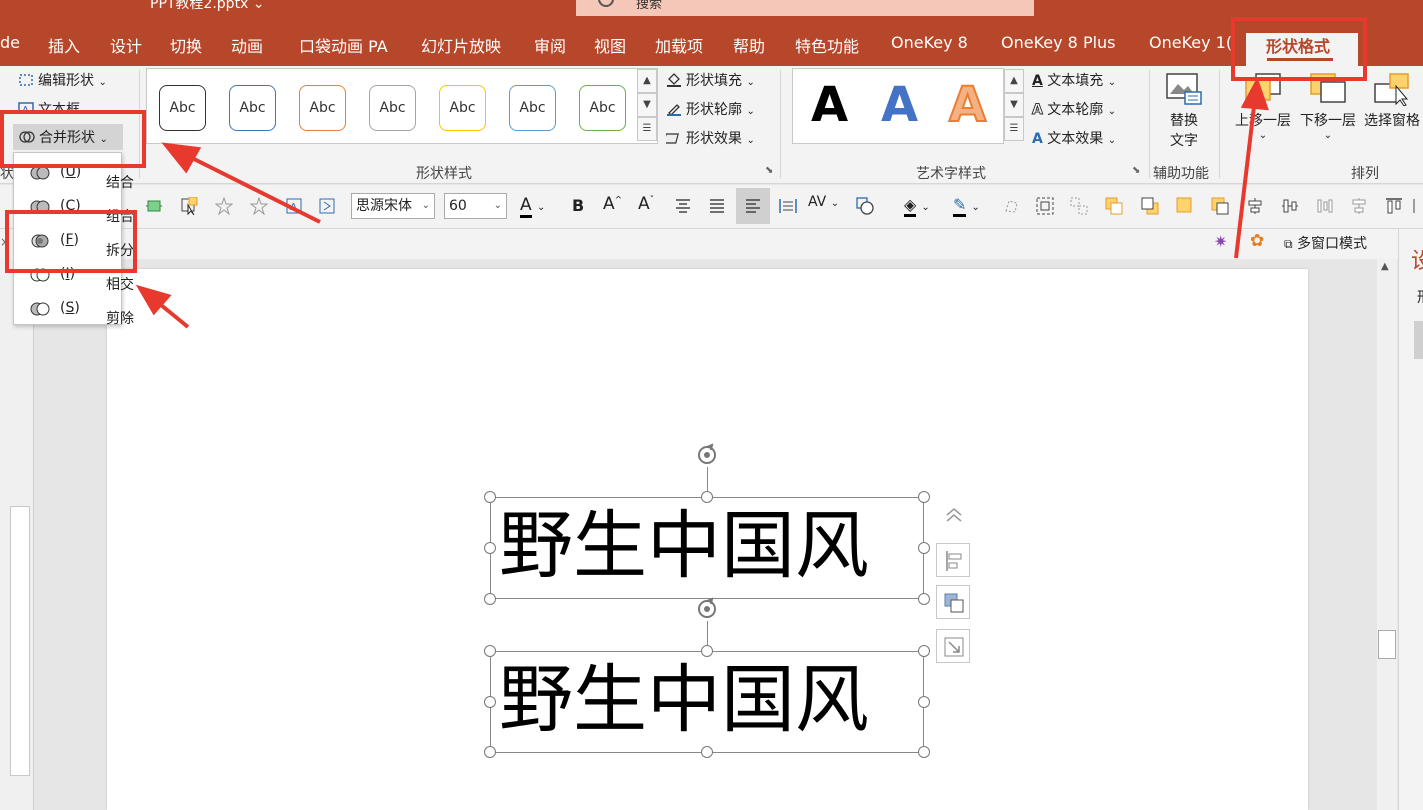 The width and height of the screenshot is (1423, 810). What do you see at coordinates (1079, 206) in the screenshot?
I see `ungroup-icon` at bounding box center [1079, 206].